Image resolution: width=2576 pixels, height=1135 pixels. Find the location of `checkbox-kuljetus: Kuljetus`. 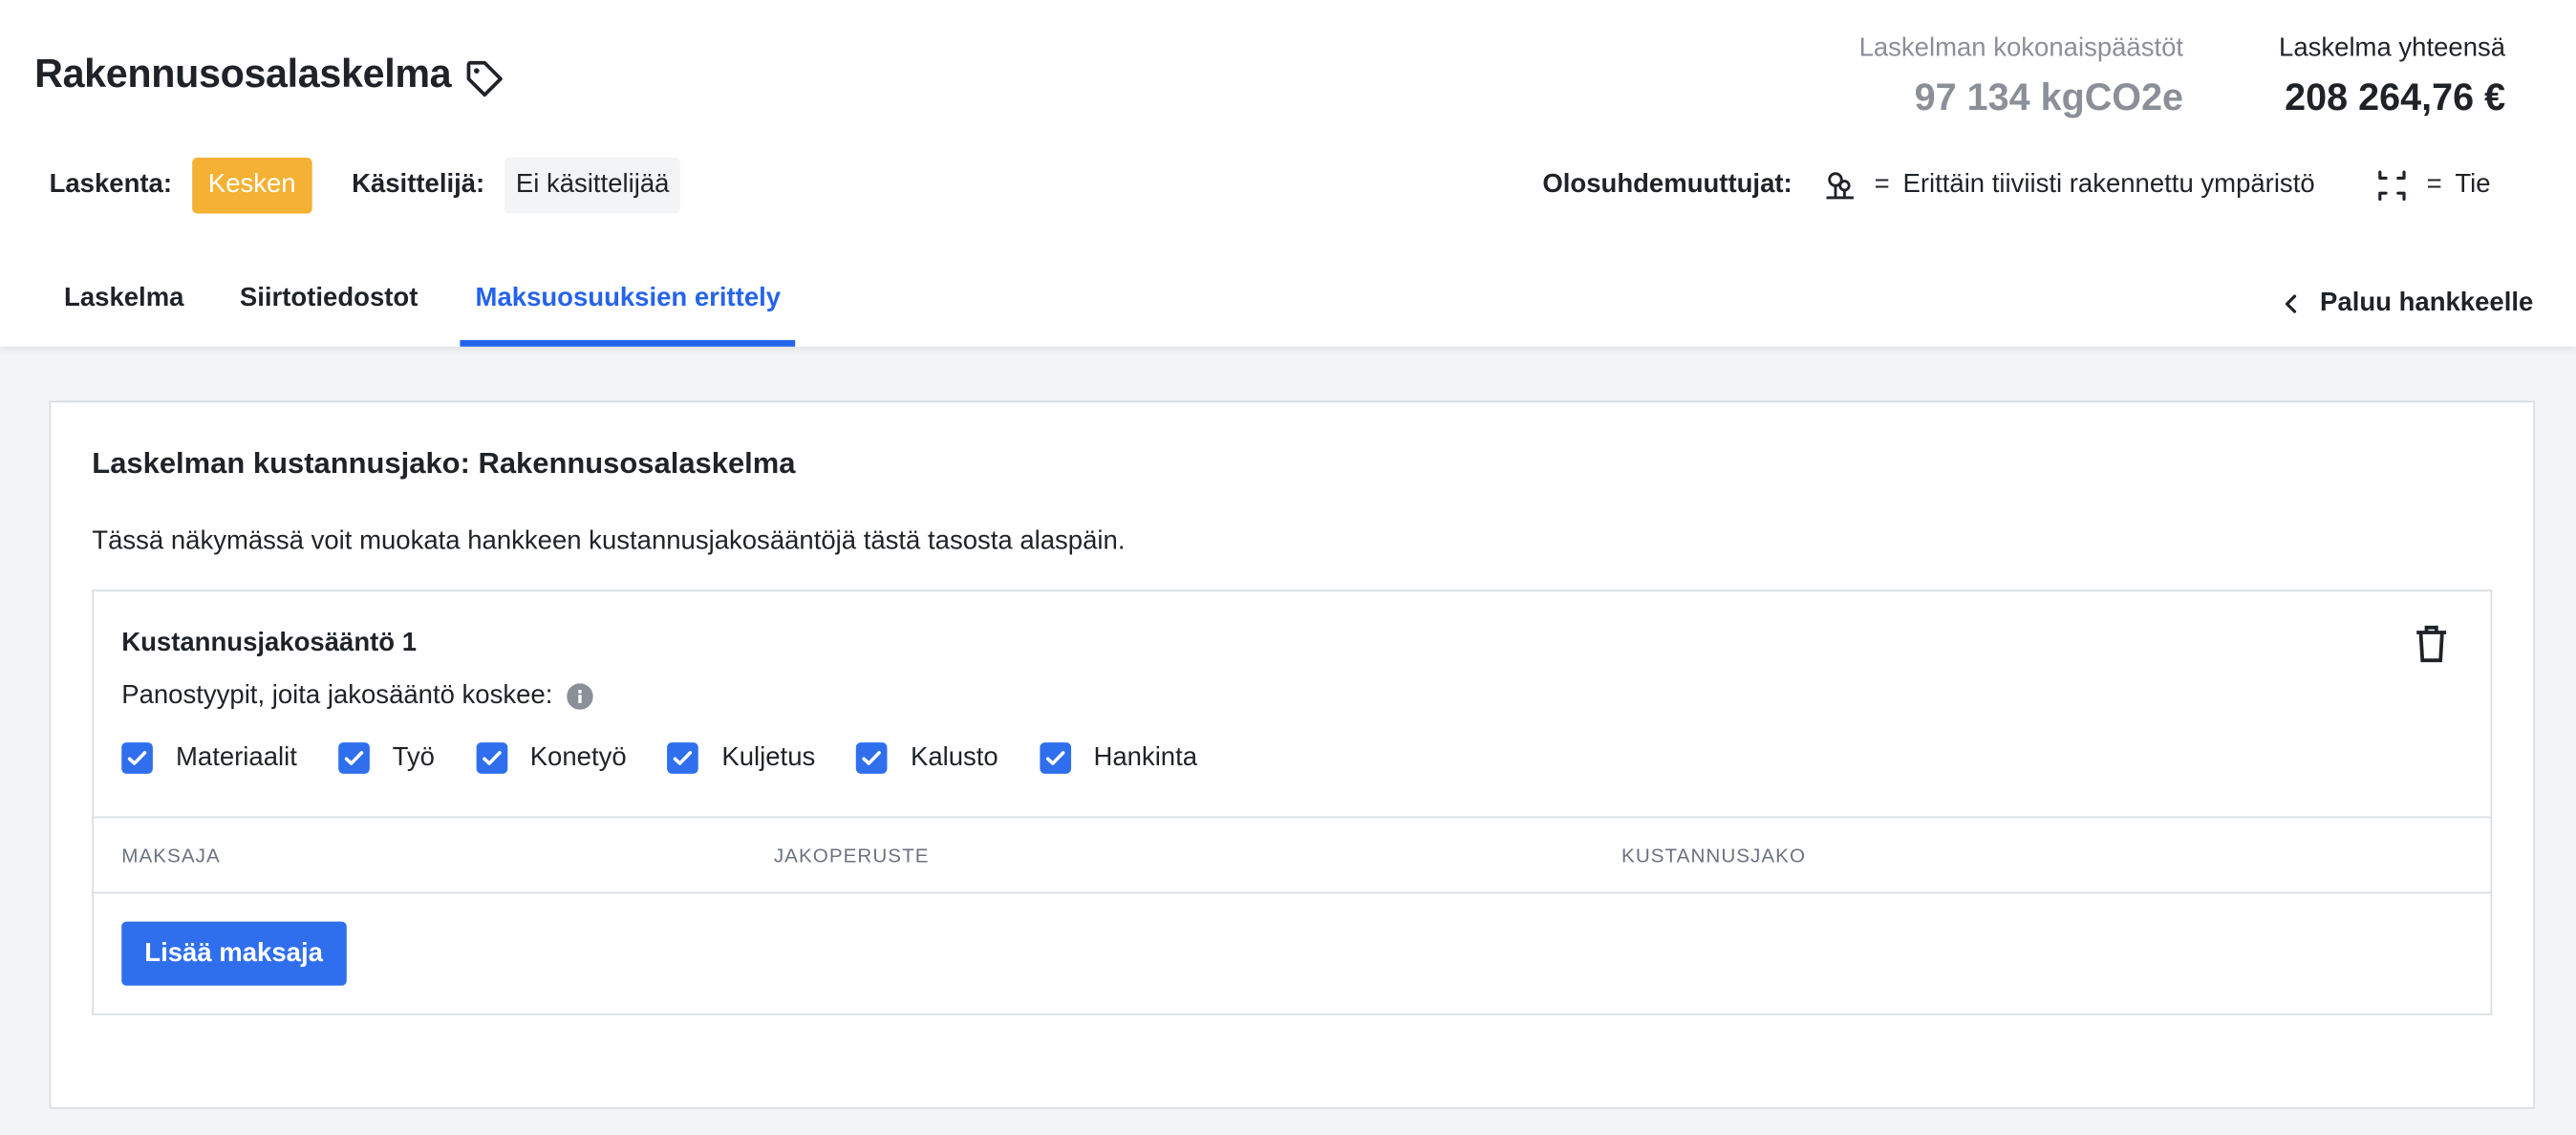

checkbox-kuljetus: Kuljetus is located at coordinates (741, 758).